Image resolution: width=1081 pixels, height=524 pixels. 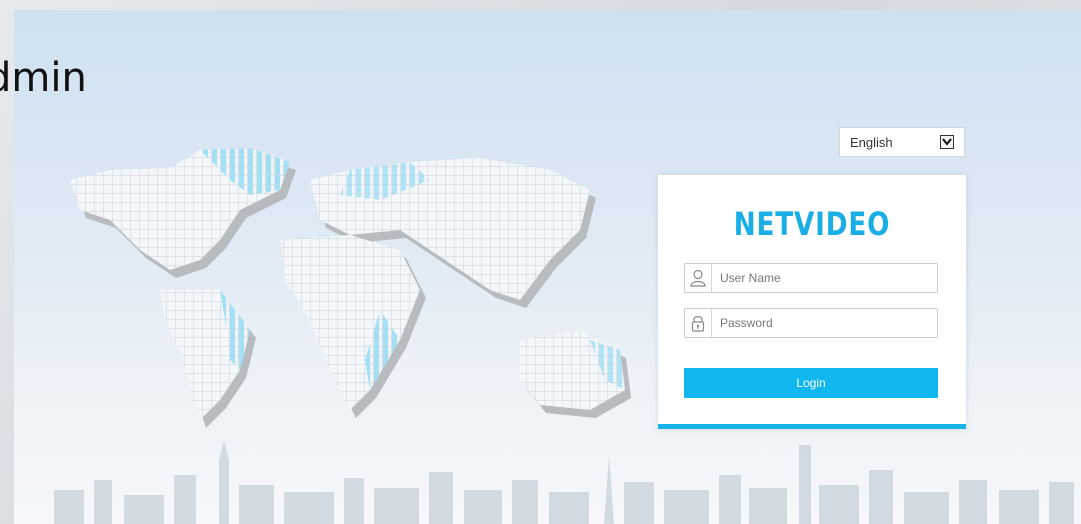 What do you see at coordinates (824, 278) in the screenshot?
I see `username-input` at bounding box center [824, 278].